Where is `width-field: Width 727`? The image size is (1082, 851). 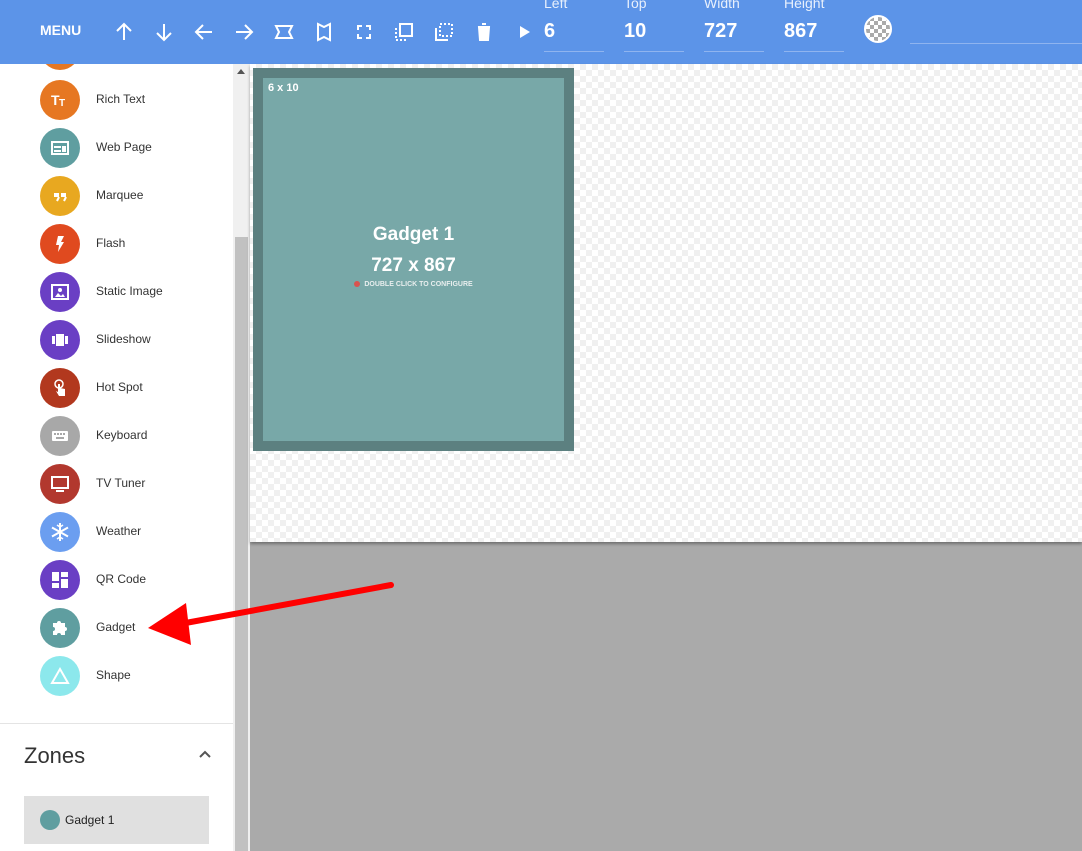
width-field: Width 727 is located at coordinates (734, 27).